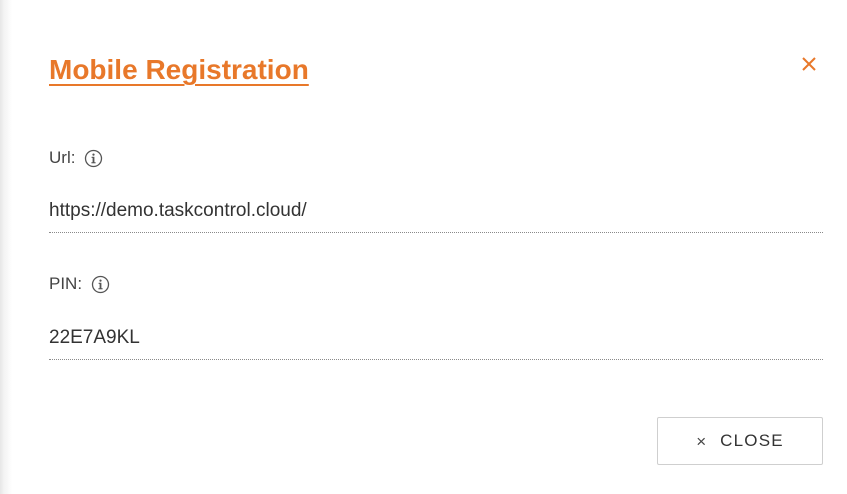 The image size is (847, 494). What do you see at coordinates (6, 247) in the screenshot?
I see `dialog-left-shadow` at bounding box center [6, 247].